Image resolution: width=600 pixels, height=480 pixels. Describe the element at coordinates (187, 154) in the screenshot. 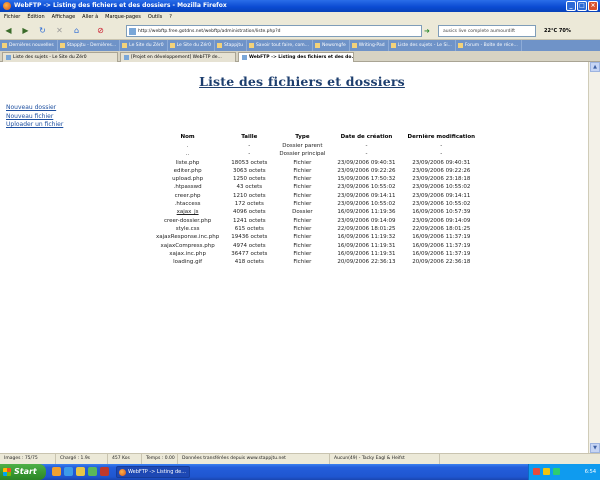

I see `cell-name: ..` at that location.